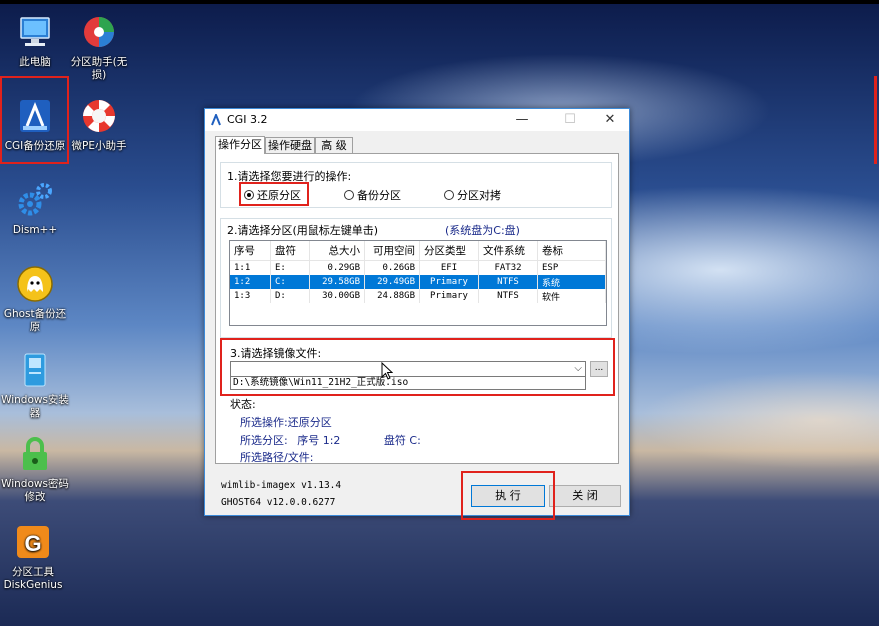 The image size is (879, 626). What do you see at coordinates (571, 296) in the screenshot?
I see `cell-label: 软件` at bounding box center [571, 296].